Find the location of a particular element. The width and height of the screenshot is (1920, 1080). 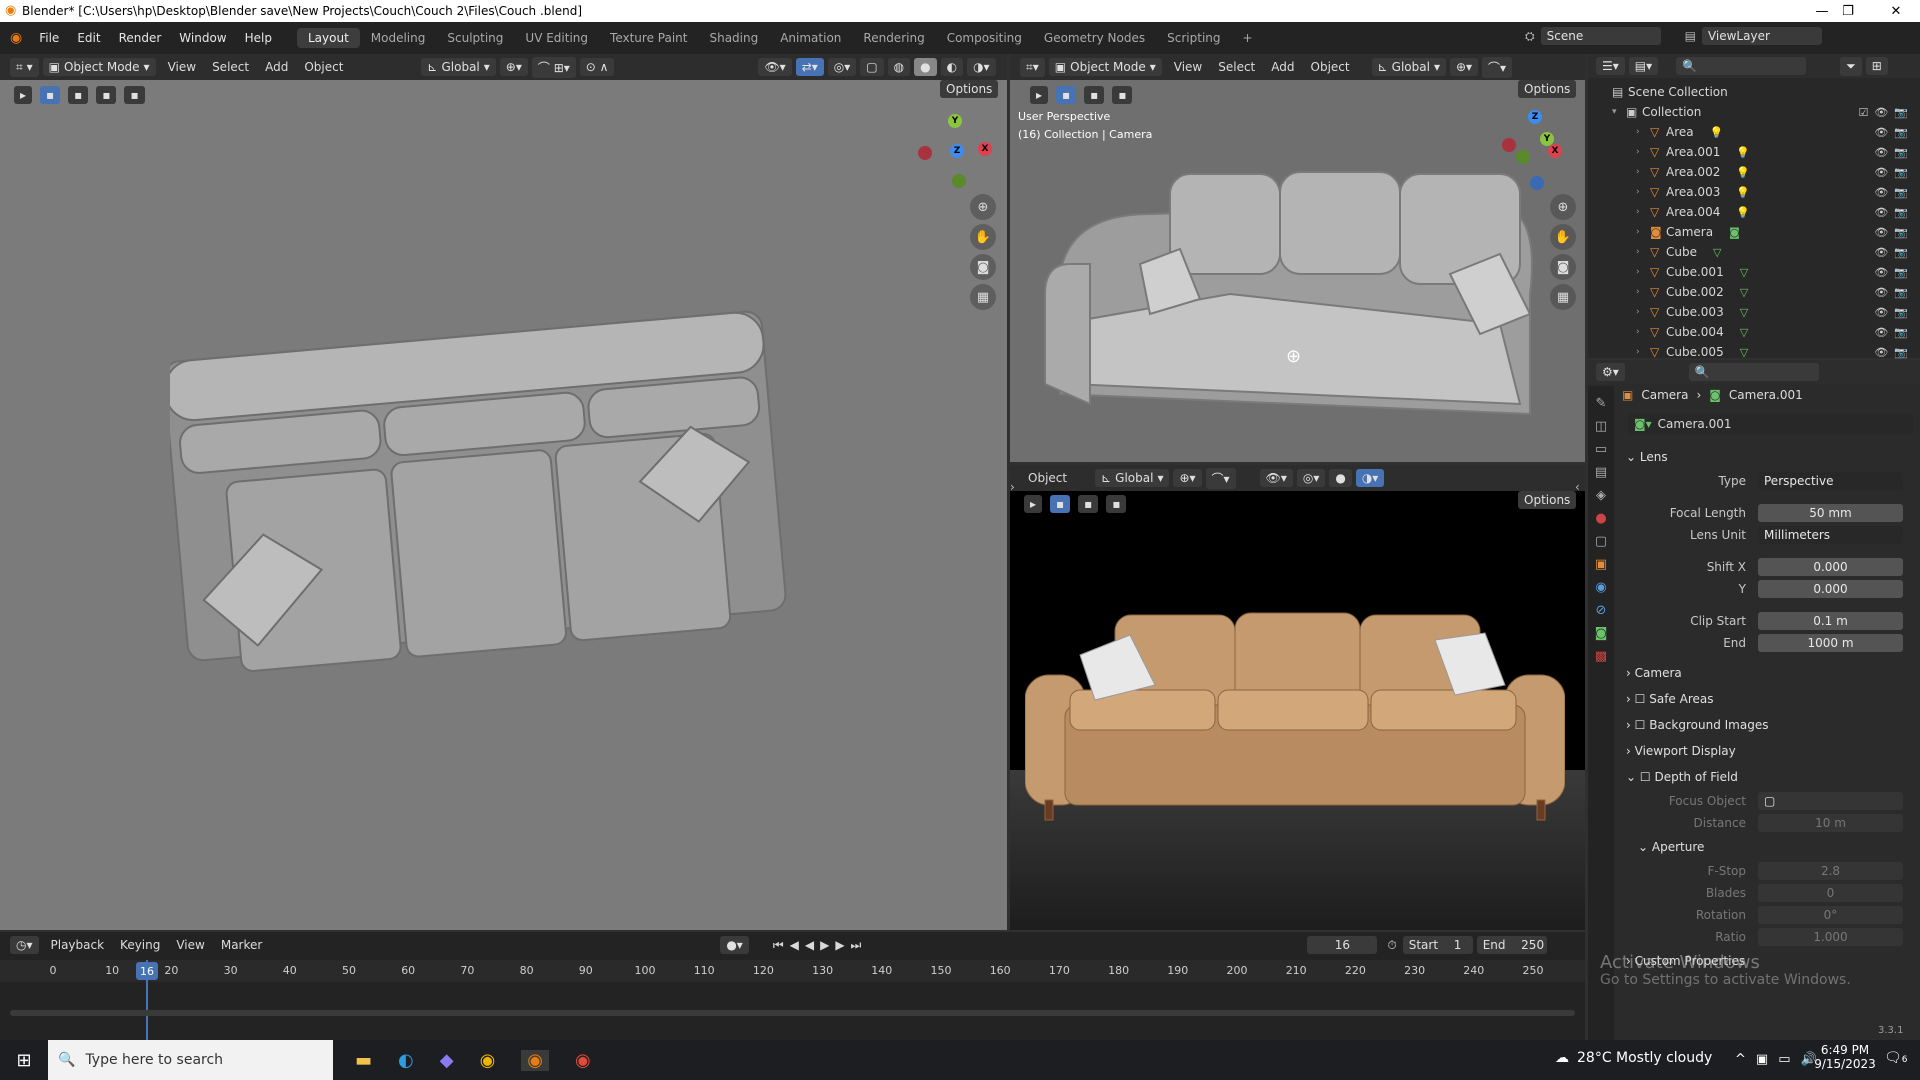

gizmo-z-axis: Z is located at coordinates (957, 151).